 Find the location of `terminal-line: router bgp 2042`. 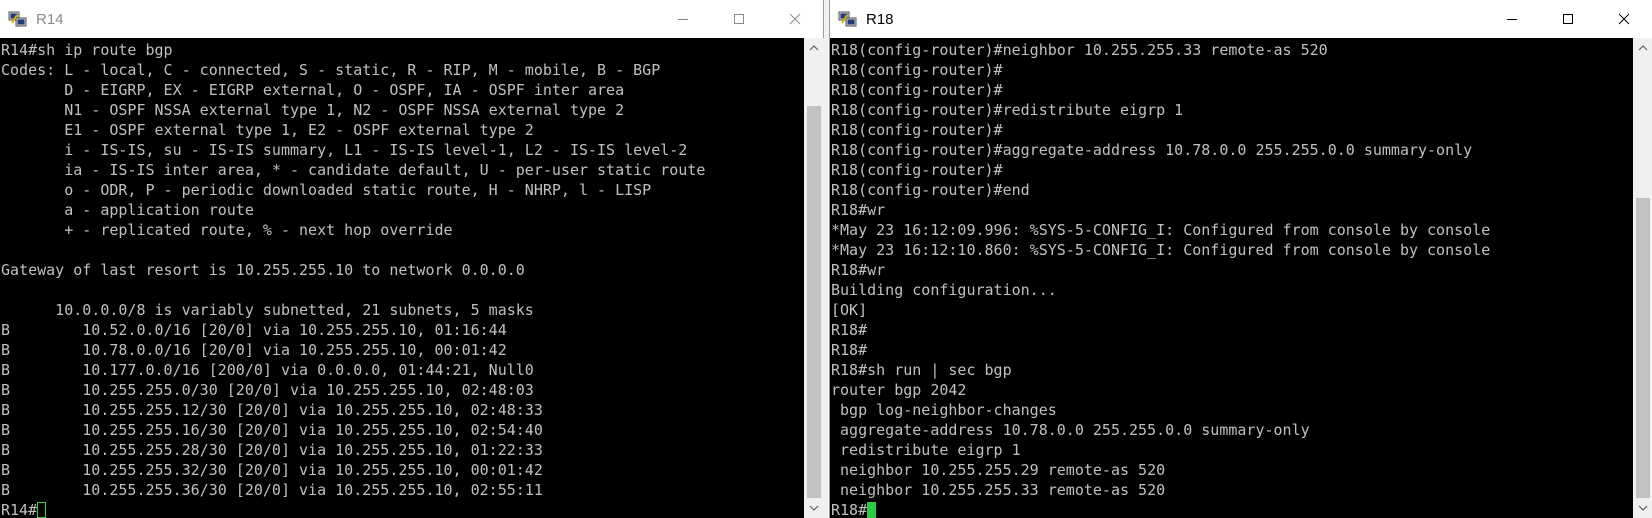

terminal-line: router bgp 2042 is located at coordinates (899, 390).